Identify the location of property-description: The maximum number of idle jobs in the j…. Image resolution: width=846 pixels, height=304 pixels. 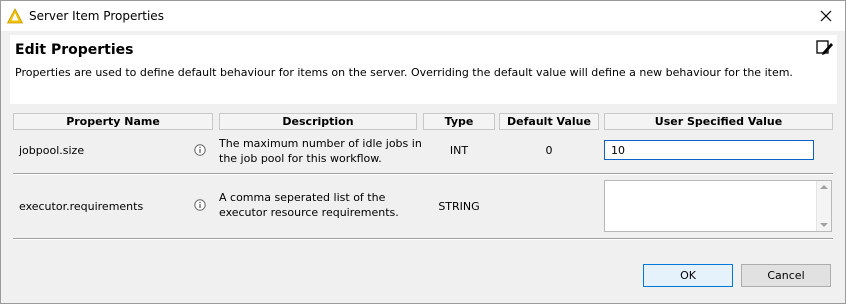
(320, 151).